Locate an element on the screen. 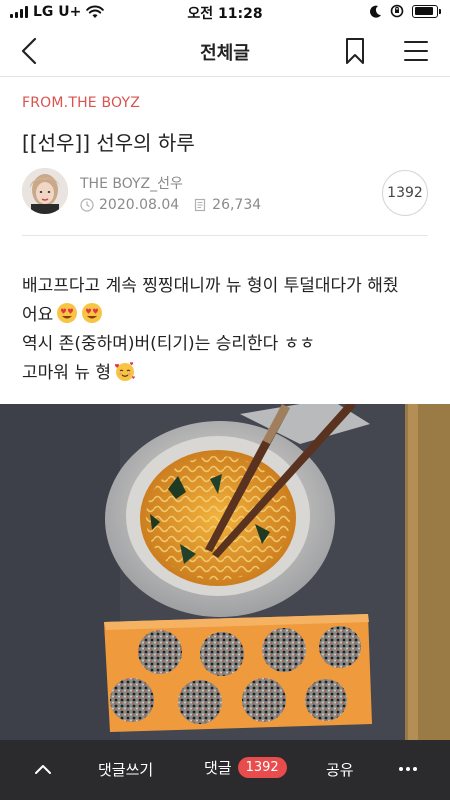 The height and width of the screenshot is (800, 450). post-meta: 2020.08.04 26,734 is located at coordinates (170, 205).